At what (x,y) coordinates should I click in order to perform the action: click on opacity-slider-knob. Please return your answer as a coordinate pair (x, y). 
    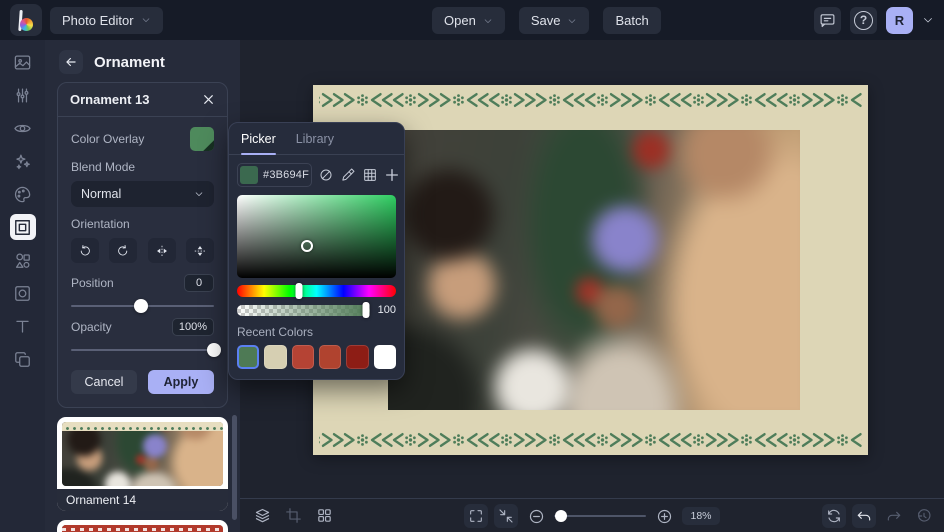
    Looking at the image, I should click on (214, 350).